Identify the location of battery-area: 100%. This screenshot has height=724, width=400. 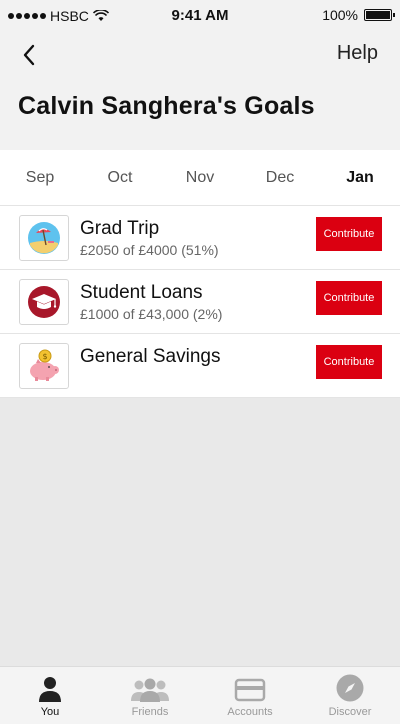
(358, 15).